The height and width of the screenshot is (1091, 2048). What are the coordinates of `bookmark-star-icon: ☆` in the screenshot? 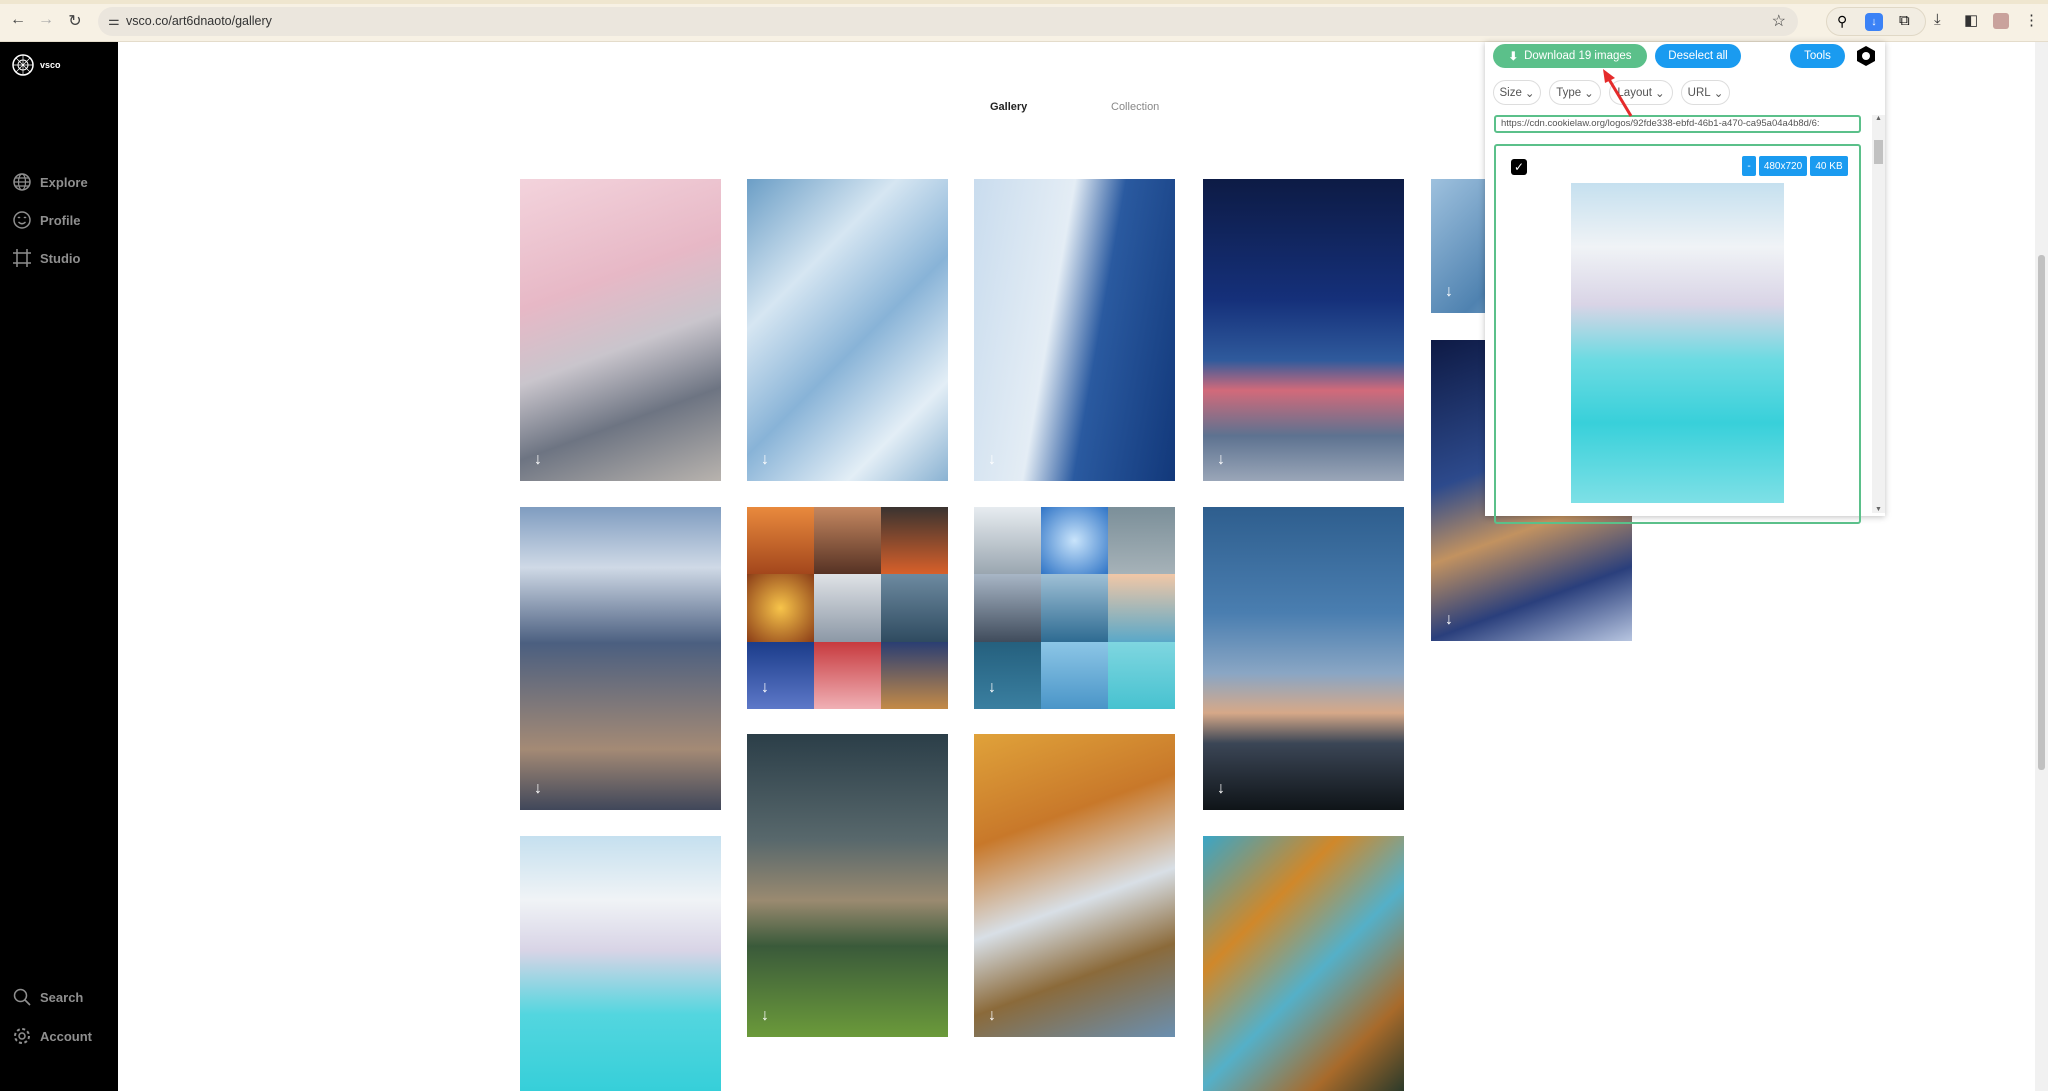 It's located at (1779, 21).